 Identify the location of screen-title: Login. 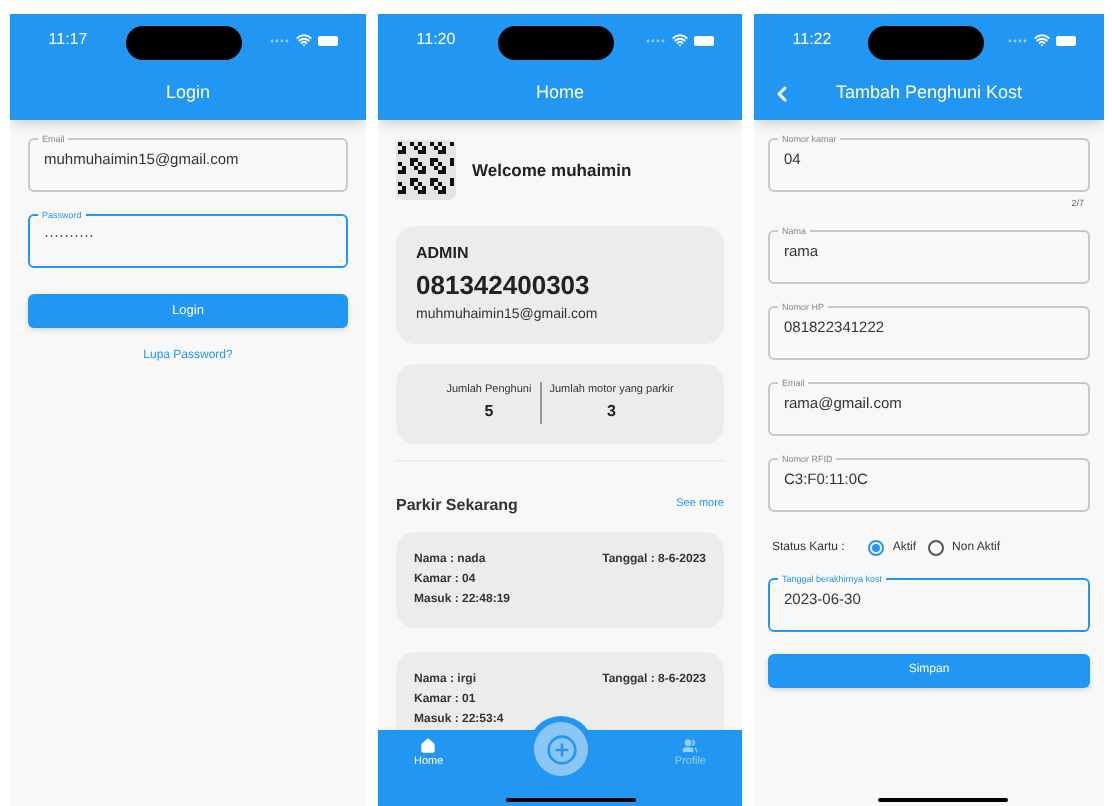
(188, 92).